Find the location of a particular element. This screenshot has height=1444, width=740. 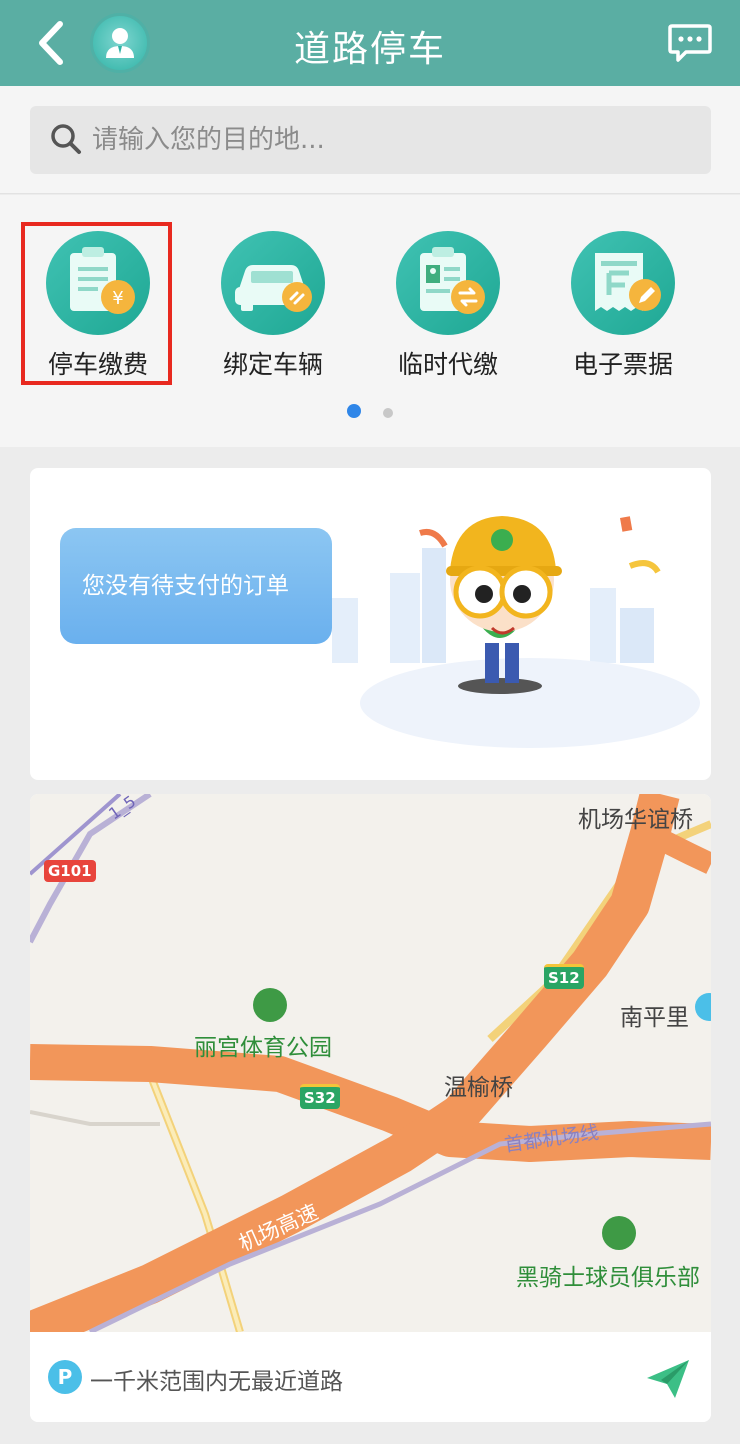

temporary-payment-icon is located at coordinates (448, 283).